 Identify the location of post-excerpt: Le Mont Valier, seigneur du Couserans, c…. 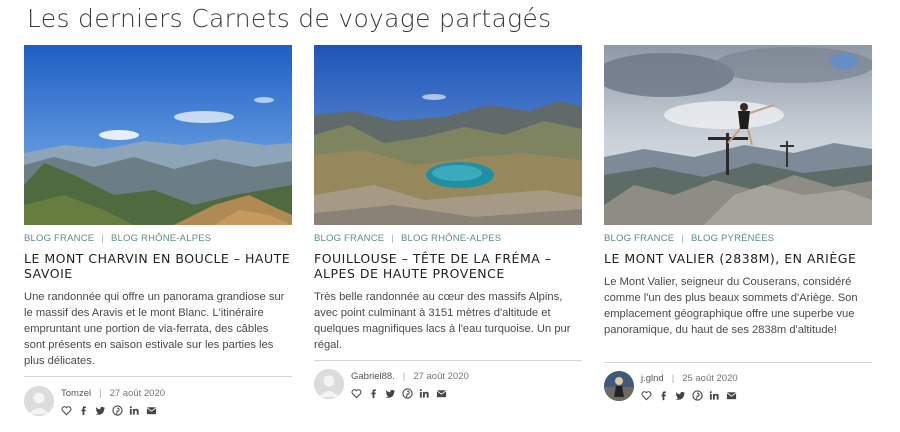
(731, 306).